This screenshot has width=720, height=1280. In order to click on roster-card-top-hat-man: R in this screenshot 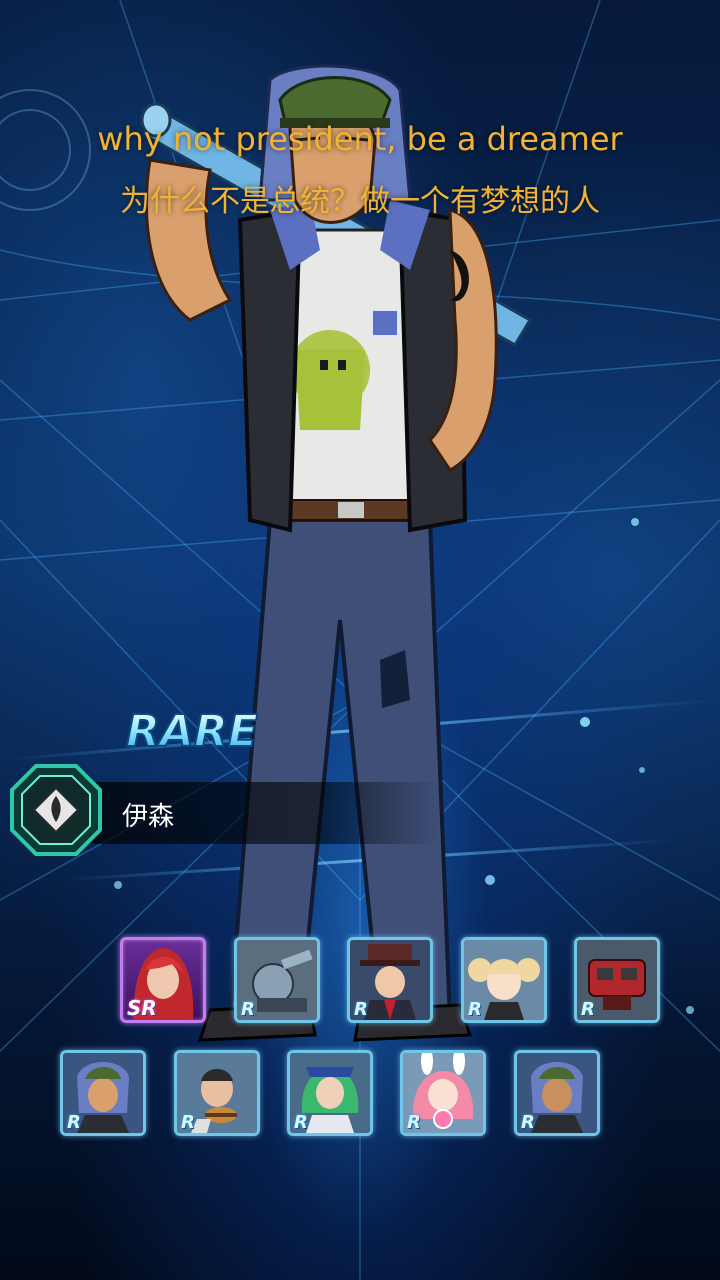, I will do `click(390, 980)`.